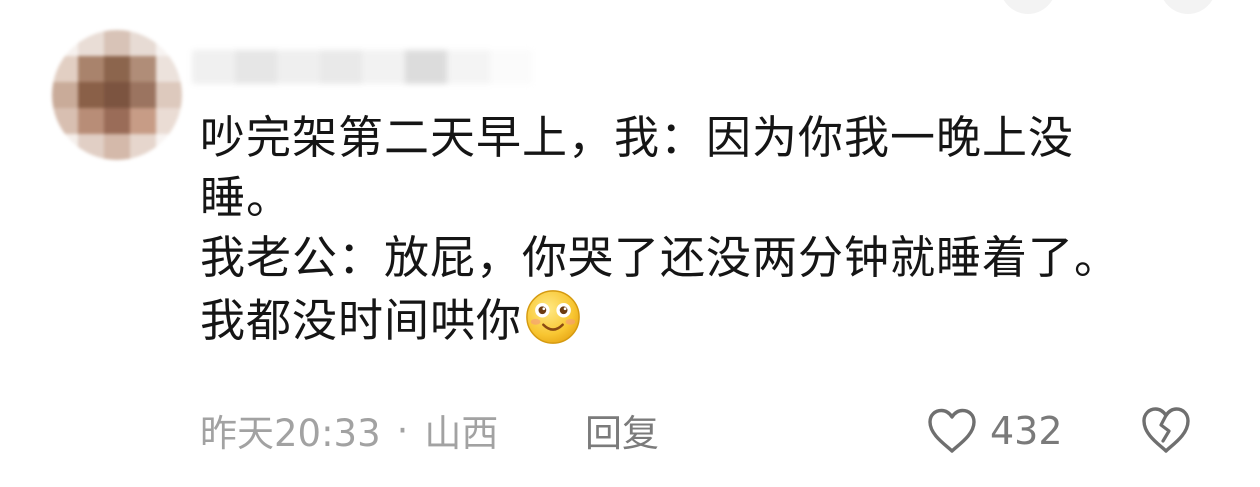  I want to click on username-blurred, so click(362, 67).